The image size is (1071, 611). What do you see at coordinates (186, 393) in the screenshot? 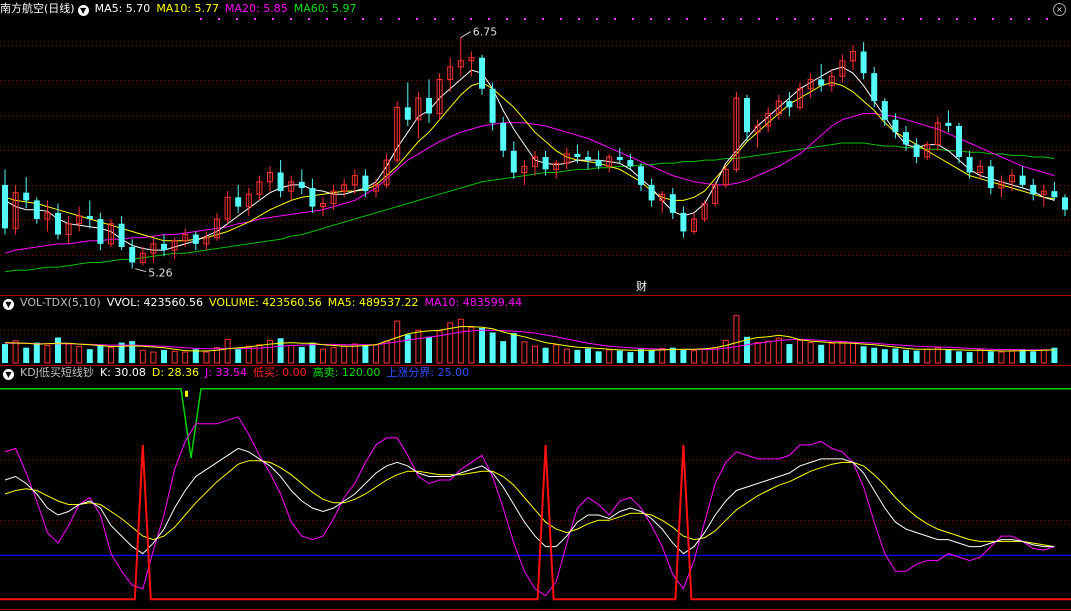
I see `high-sell-marker` at bounding box center [186, 393].